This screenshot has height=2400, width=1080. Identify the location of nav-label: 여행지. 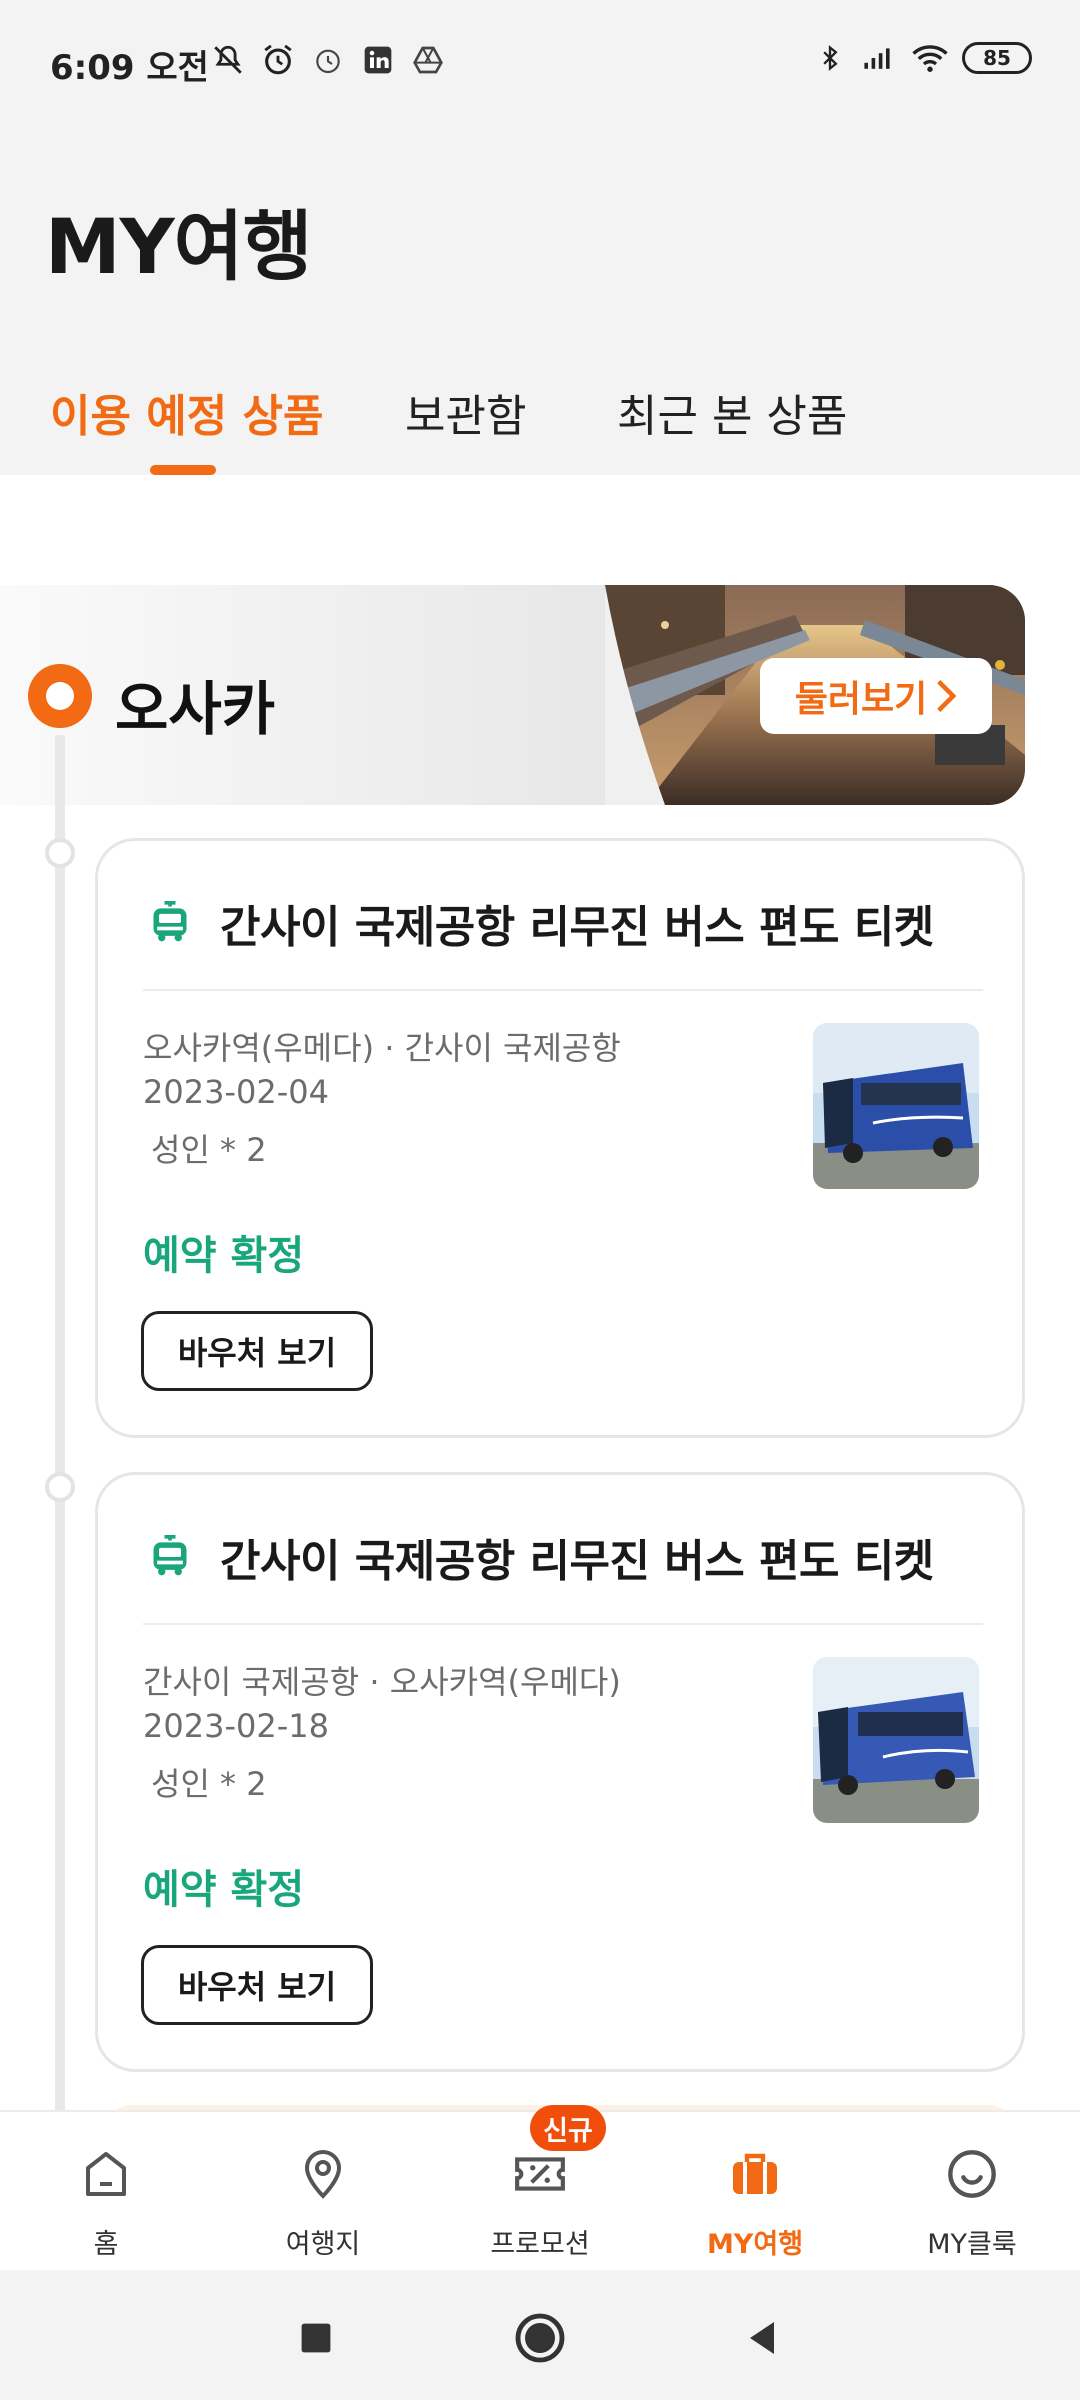
(323, 2244).